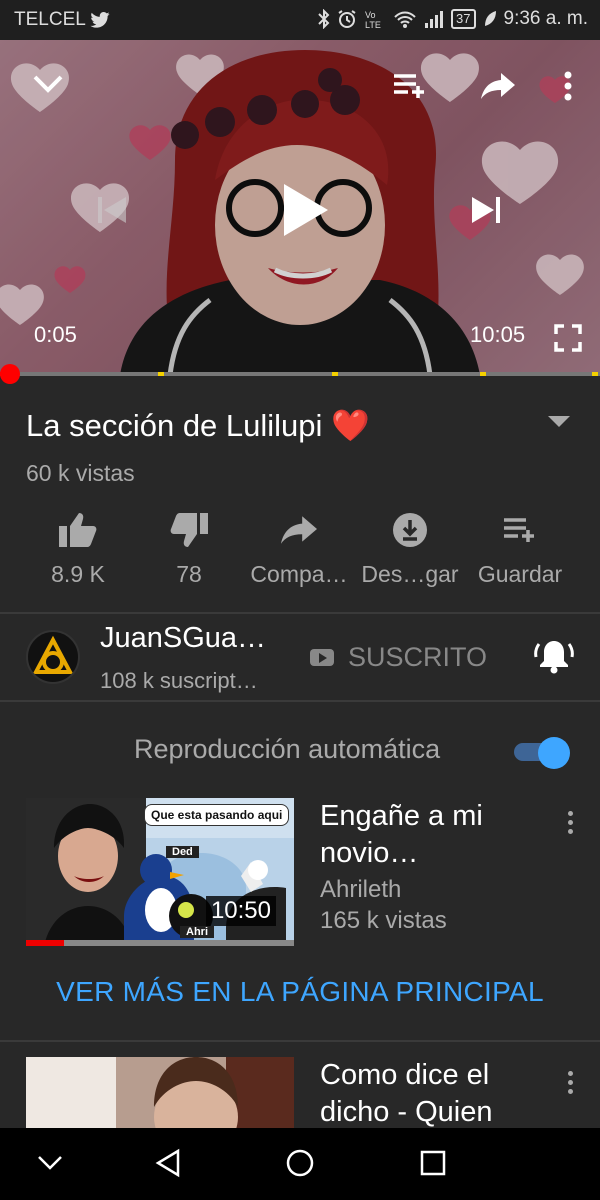 Image resolution: width=600 pixels, height=1200 pixels. I want to click on heart-emoji: ❤️, so click(350, 425).